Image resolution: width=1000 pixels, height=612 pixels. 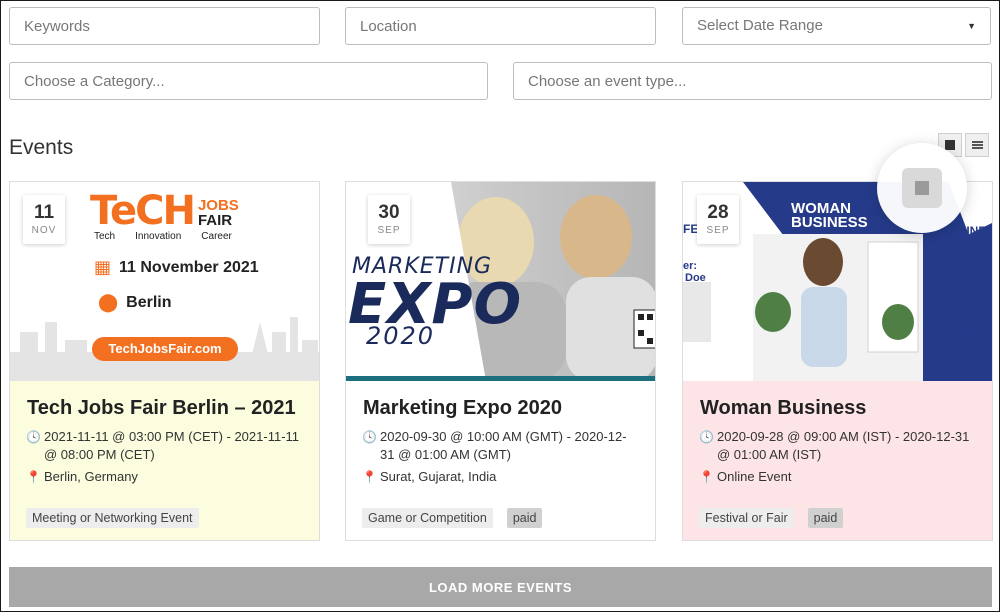 I want to click on event-location: Surat, Gujarat, India, so click(x=438, y=476).